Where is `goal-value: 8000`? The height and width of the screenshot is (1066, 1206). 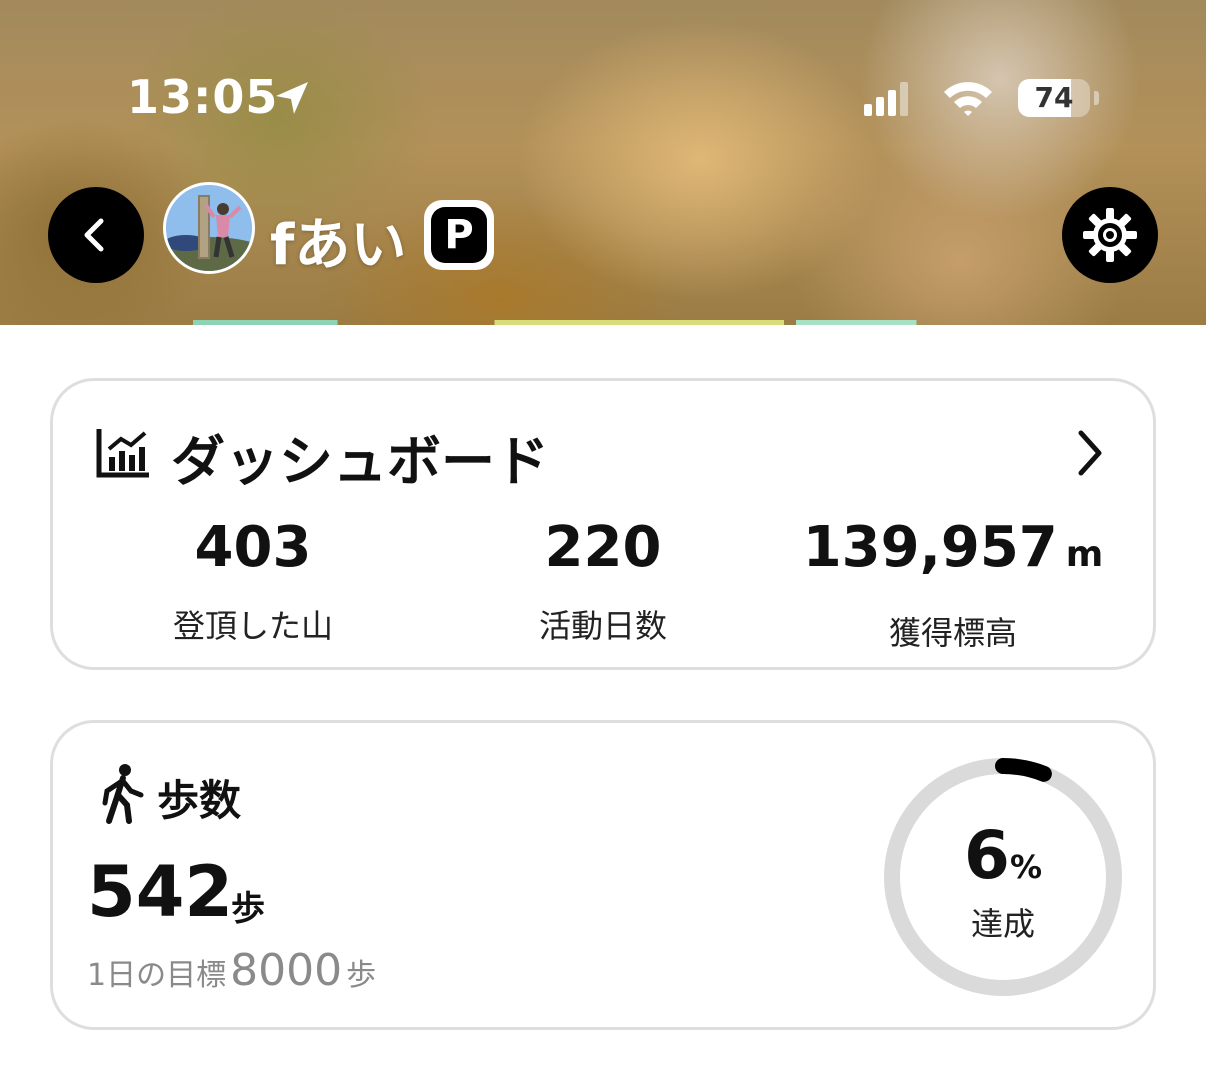
goal-value: 8000 is located at coordinates (286, 970).